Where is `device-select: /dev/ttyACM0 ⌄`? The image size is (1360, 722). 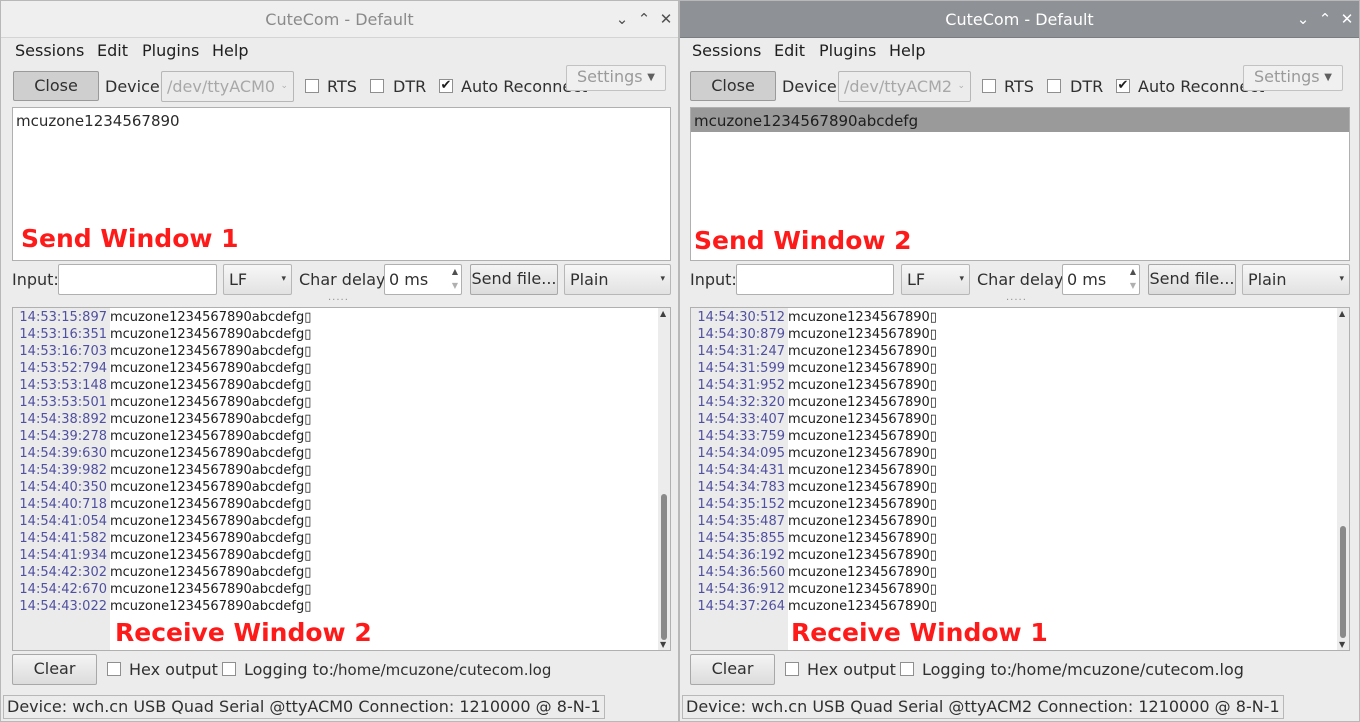
device-select: /dev/ttyACM0 ⌄ is located at coordinates (227, 86).